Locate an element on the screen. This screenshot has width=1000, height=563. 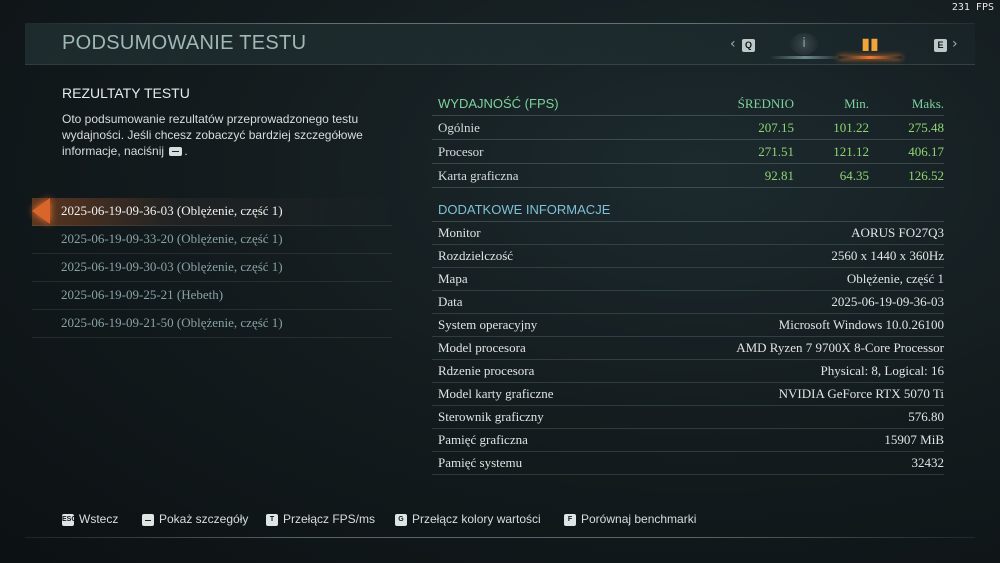
back-button: ESC Wstecz is located at coordinates (90, 519).